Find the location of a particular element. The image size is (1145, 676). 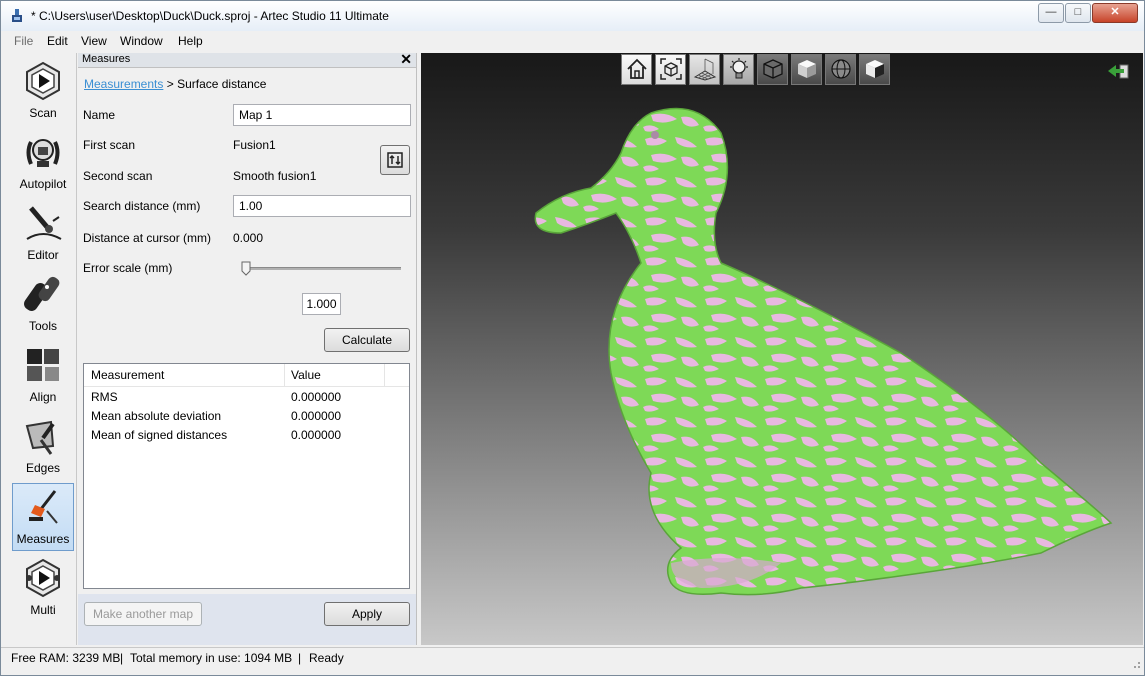

column-header-measurement: Measurement is located at coordinates (127, 375).